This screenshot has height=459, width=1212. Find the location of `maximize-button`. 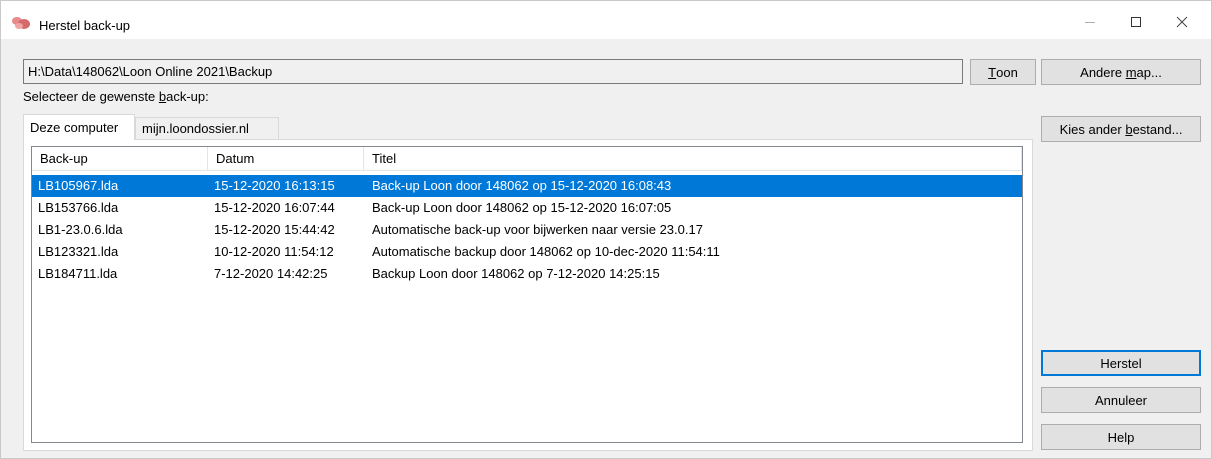

maximize-button is located at coordinates (1136, 22).